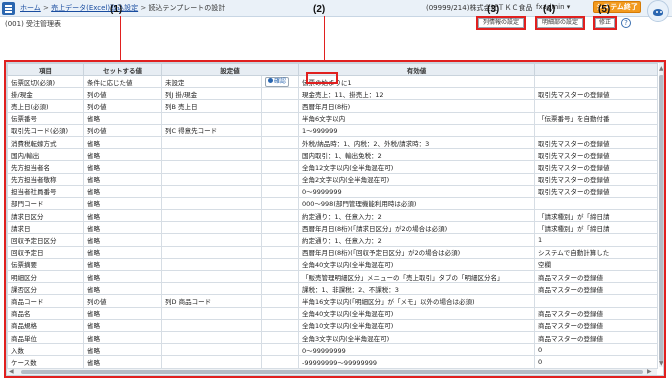 Image resolution: width=672 pixels, height=386 pixels. I want to click on breadcrumb-current: 読込テンプレートの設計, so click(187, 8).